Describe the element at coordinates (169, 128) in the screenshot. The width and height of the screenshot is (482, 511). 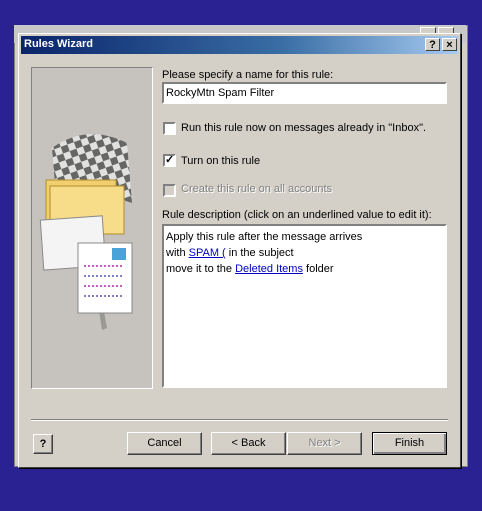
I see `run-now-checkbox` at that location.